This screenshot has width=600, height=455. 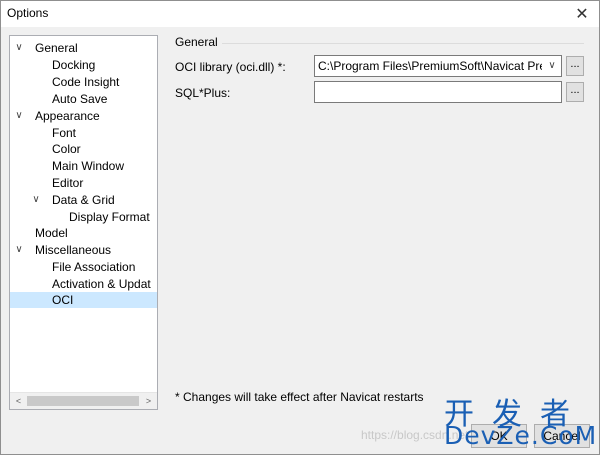 I want to click on tree-item-label: Code Insight, so click(x=86, y=82).